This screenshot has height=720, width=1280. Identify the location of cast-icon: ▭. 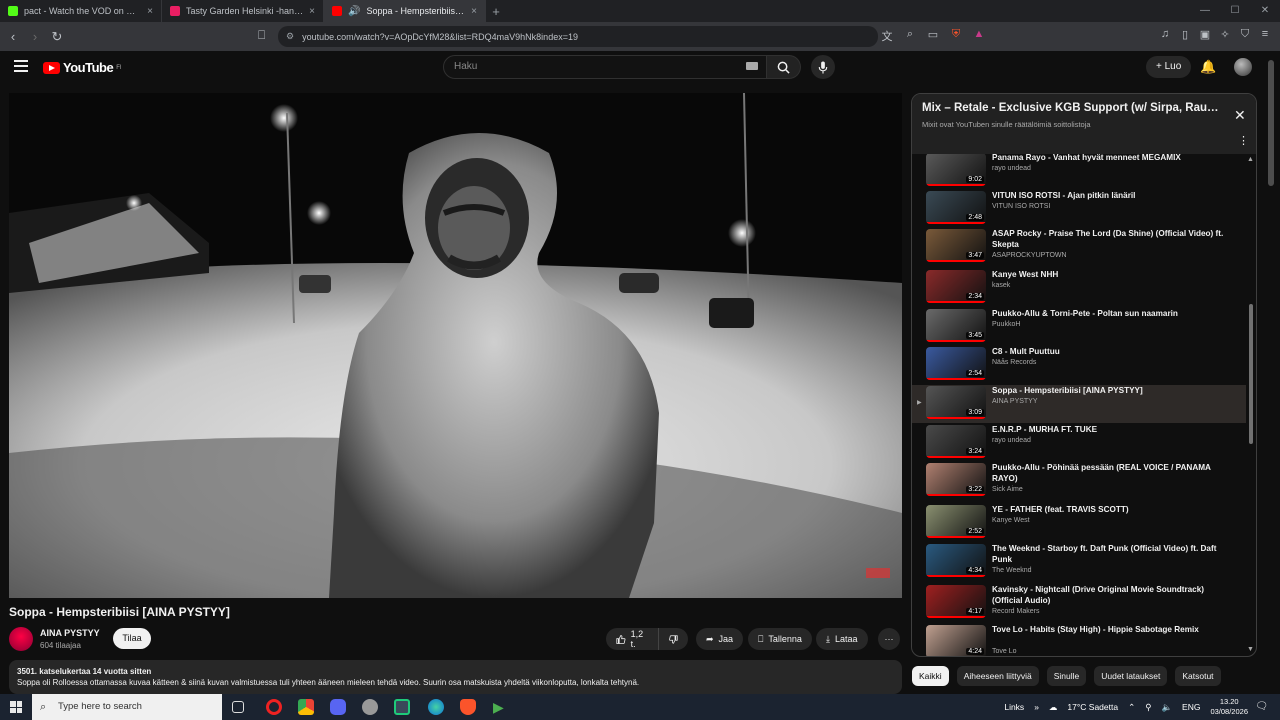
(933, 36).